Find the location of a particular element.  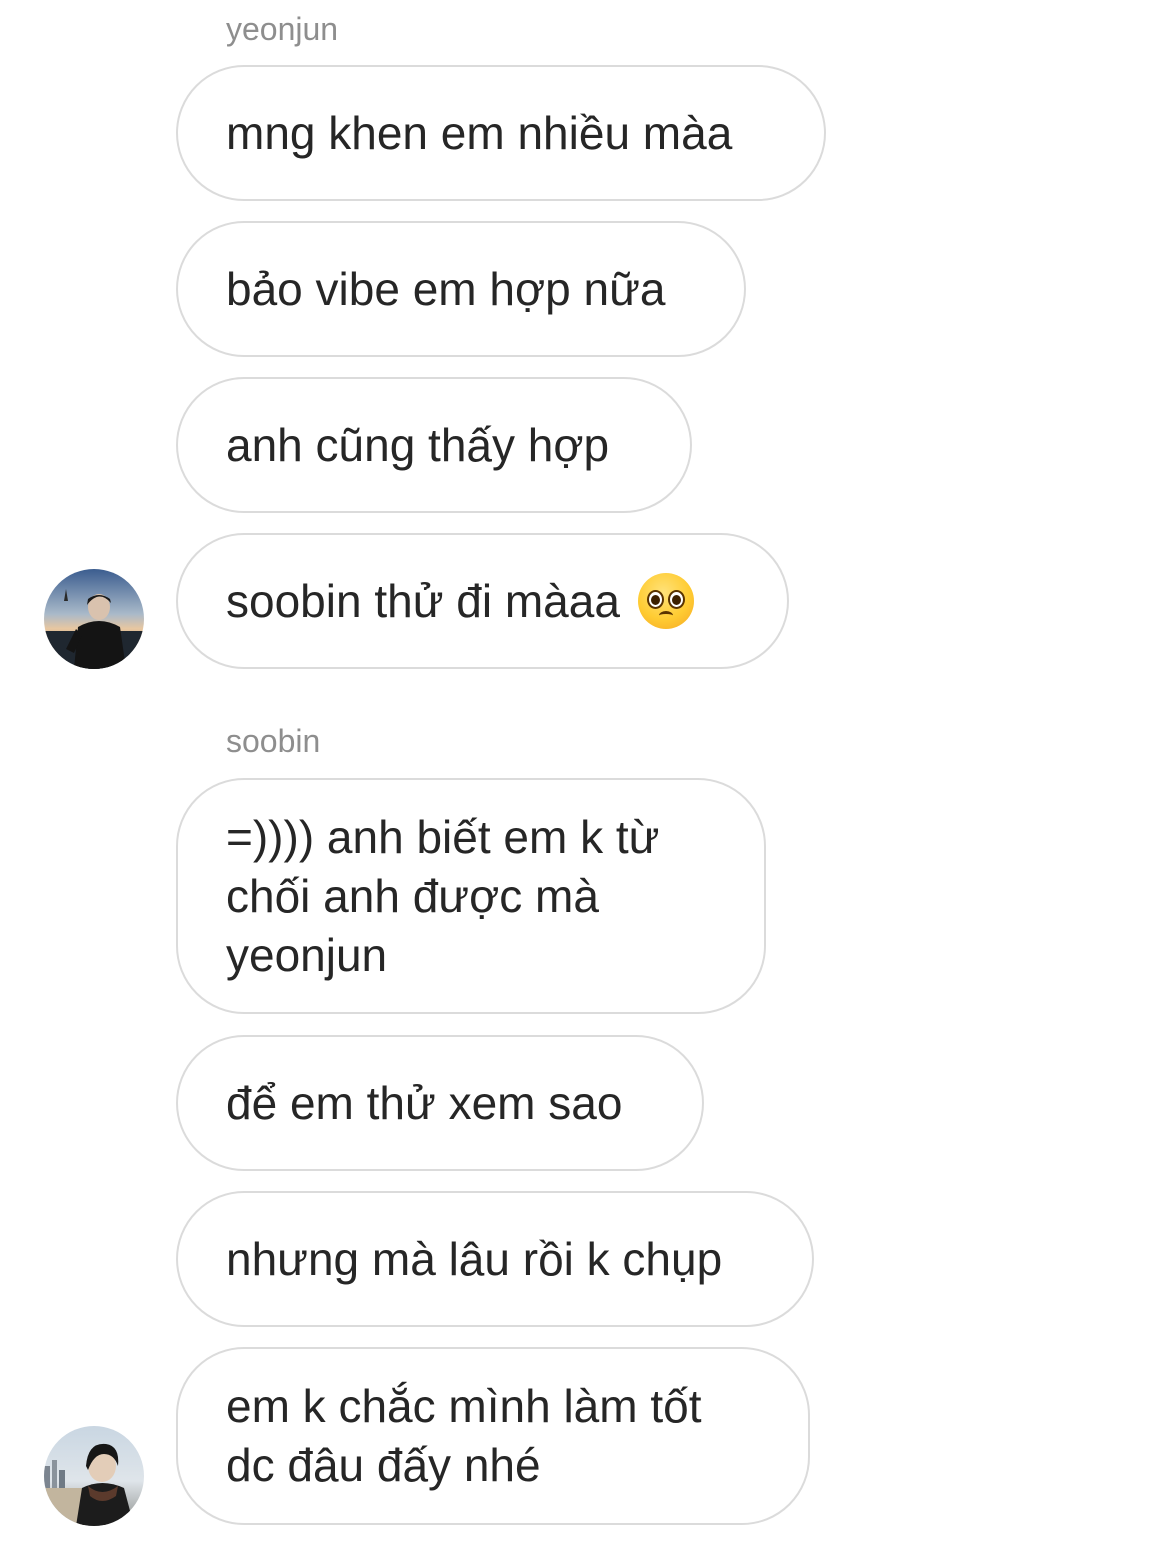

message-bubble: bảo vibe em hợp nữa is located at coordinates (461, 289).